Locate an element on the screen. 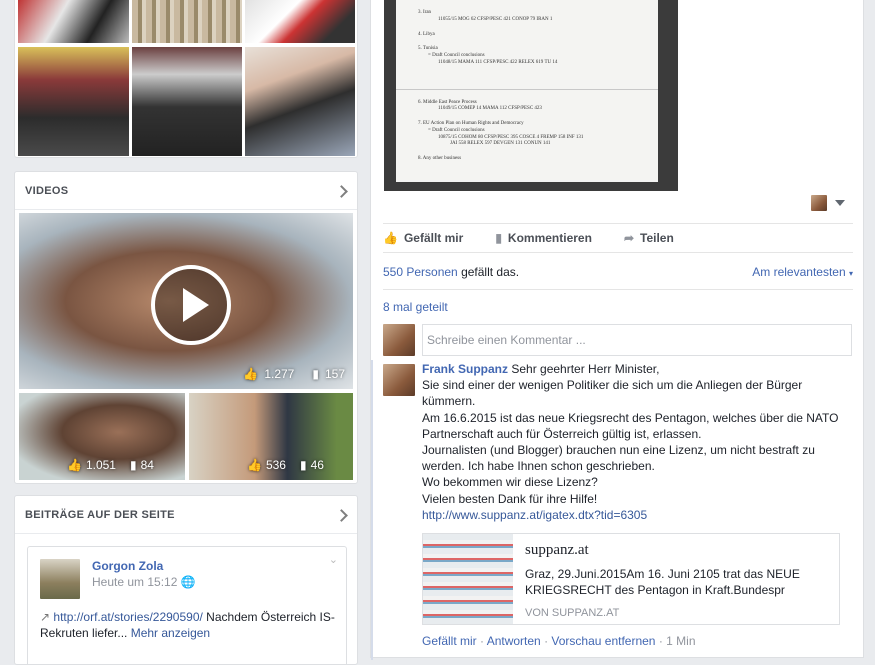 Image resolution: width=875 pixels, height=665 pixels. comment-text: Wo bekommen wir diese Lizenz? is located at coordinates (510, 482).